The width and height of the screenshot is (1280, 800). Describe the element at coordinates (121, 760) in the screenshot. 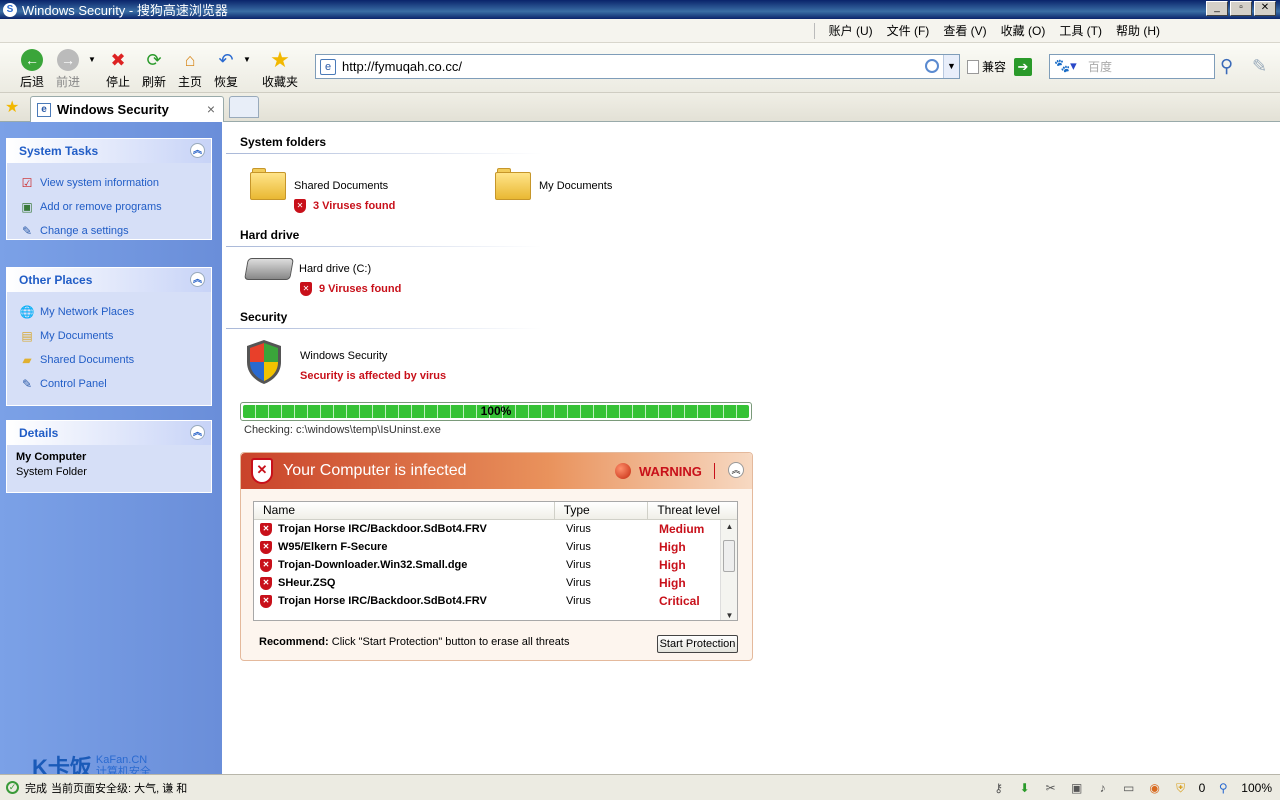

I see `kafan-site: KaFan.CN` at that location.